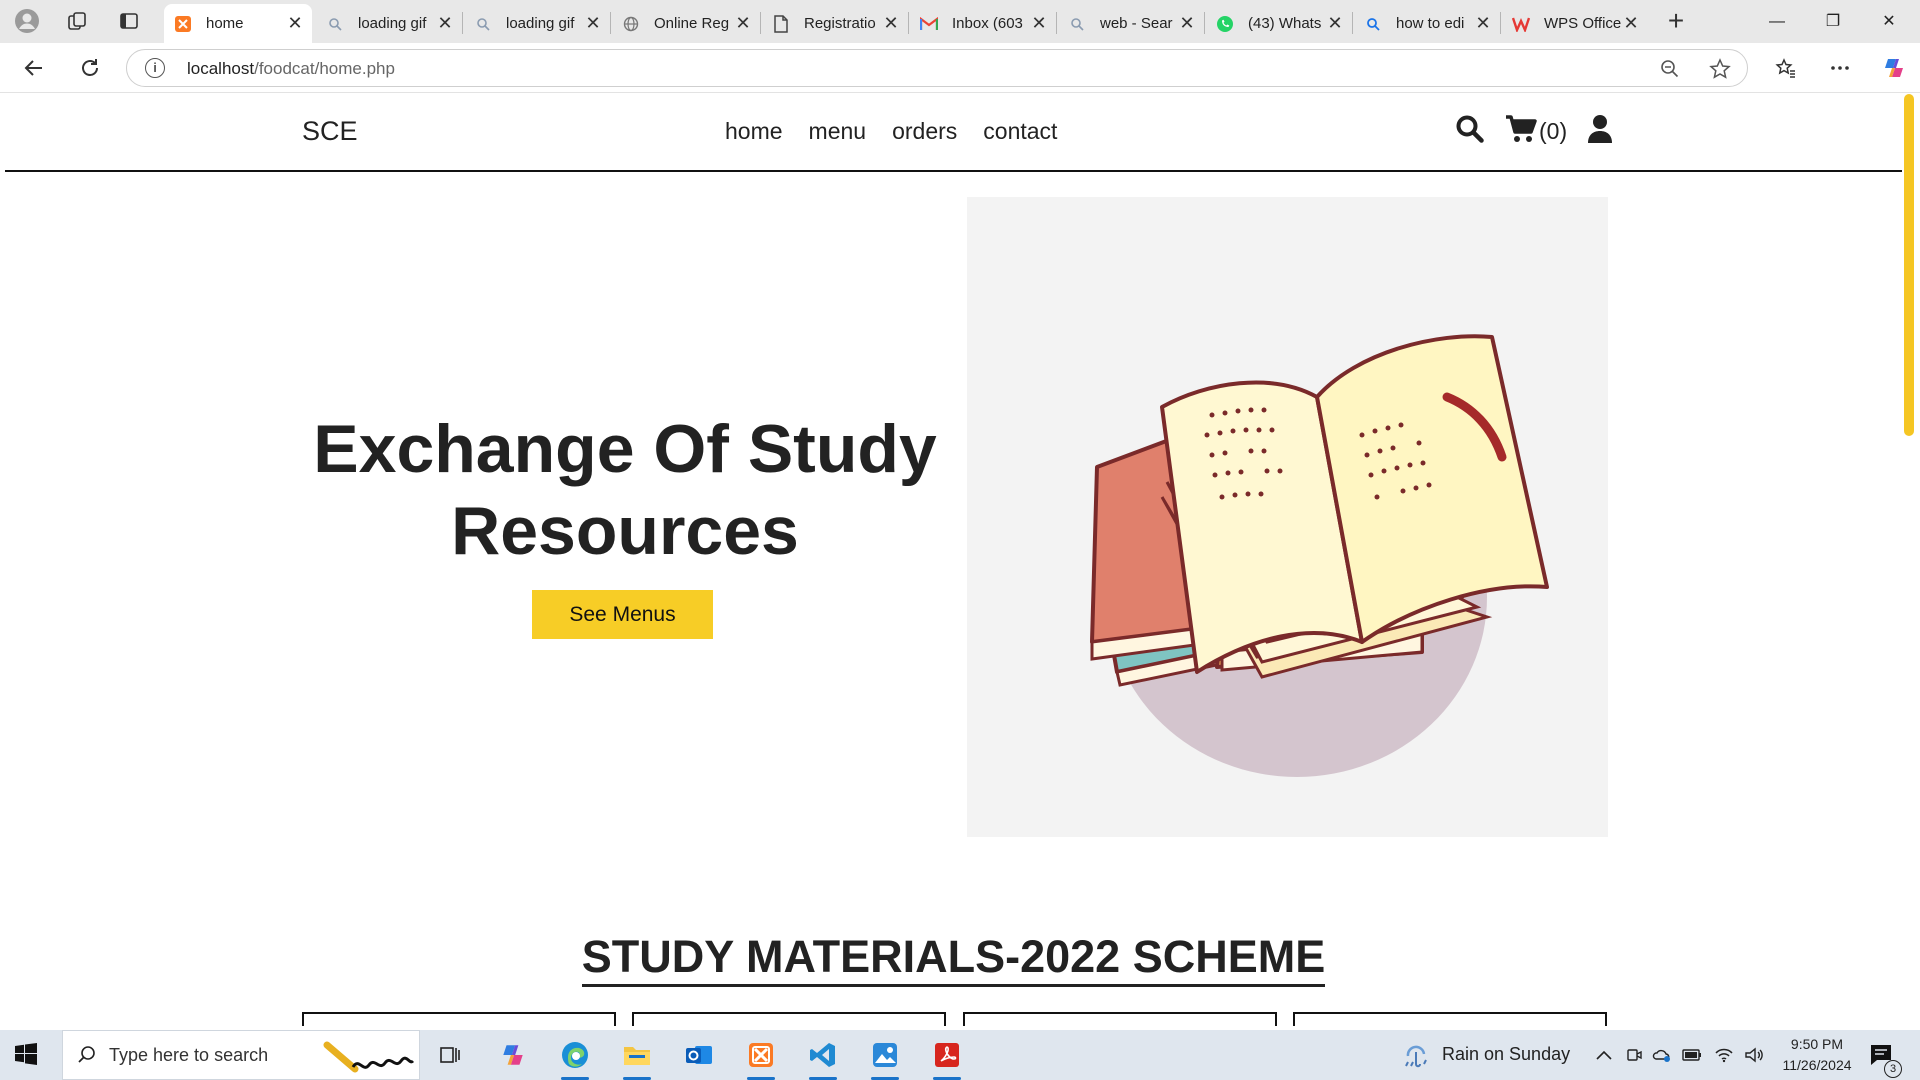  What do you see at coordinates (885, 1058) in the screenshot?
I see `photos-icon` at bounding box center [885, 1058].